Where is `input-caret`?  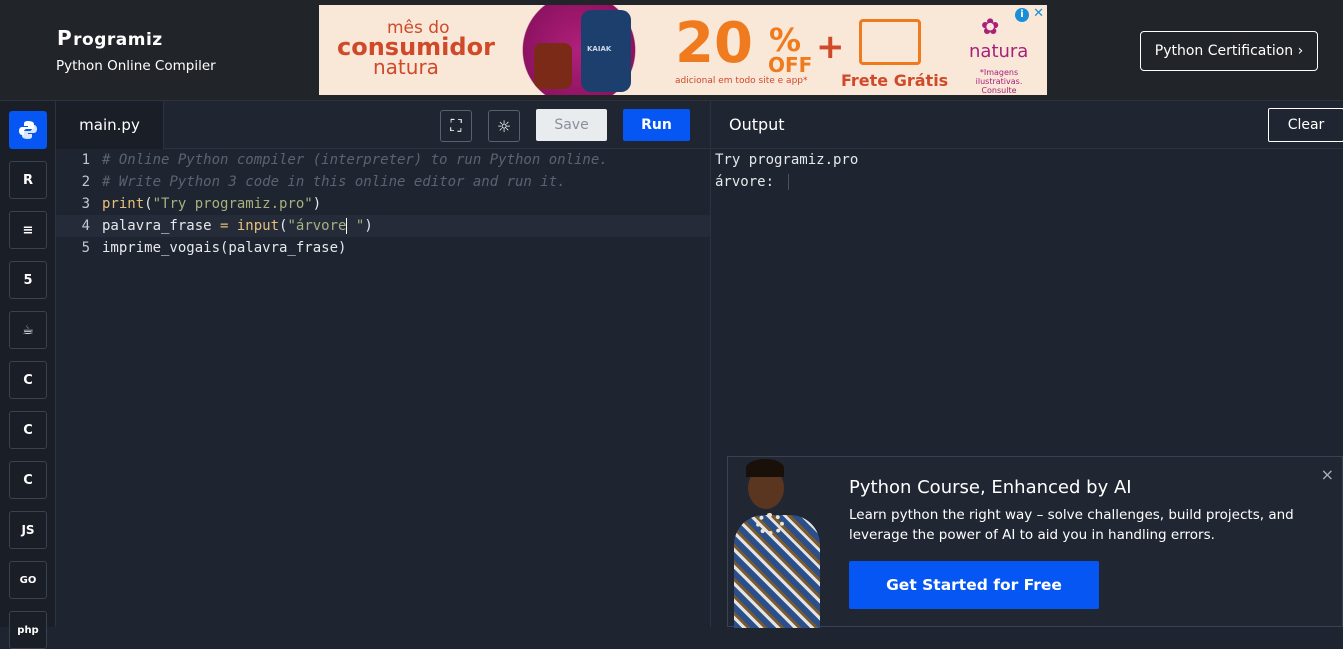 input-caret is located at coordinates (789, 182).